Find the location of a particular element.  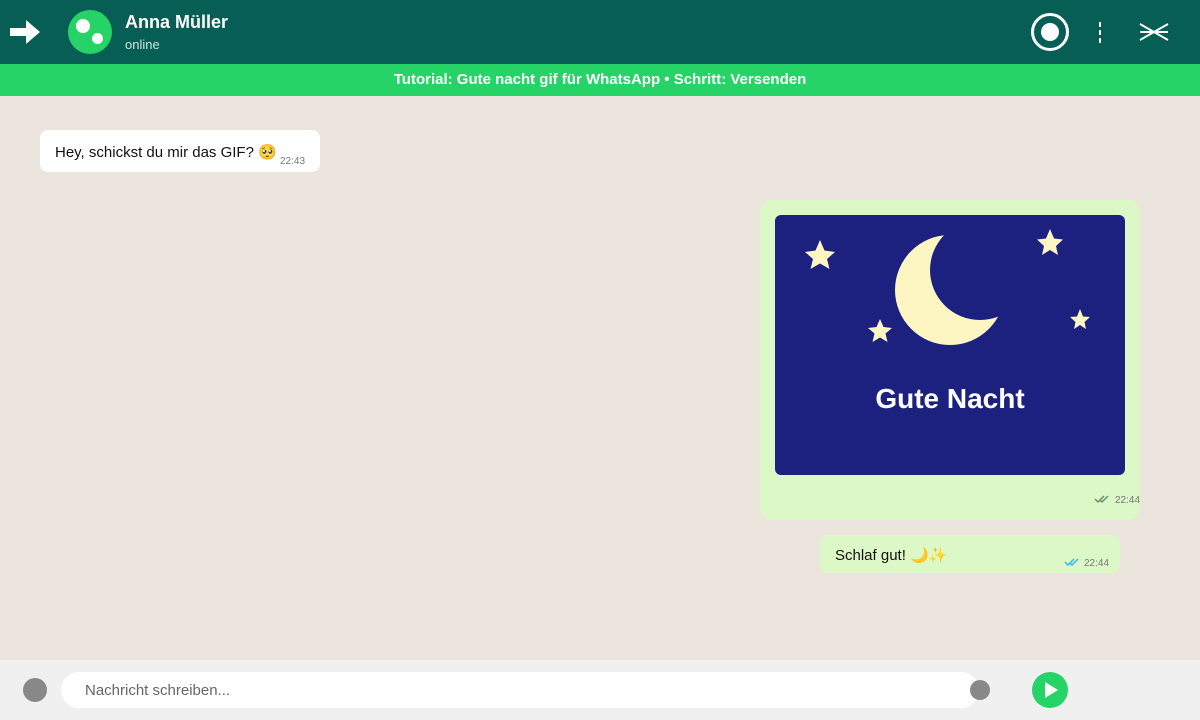

close-button is located at coordinates (1154, 32).